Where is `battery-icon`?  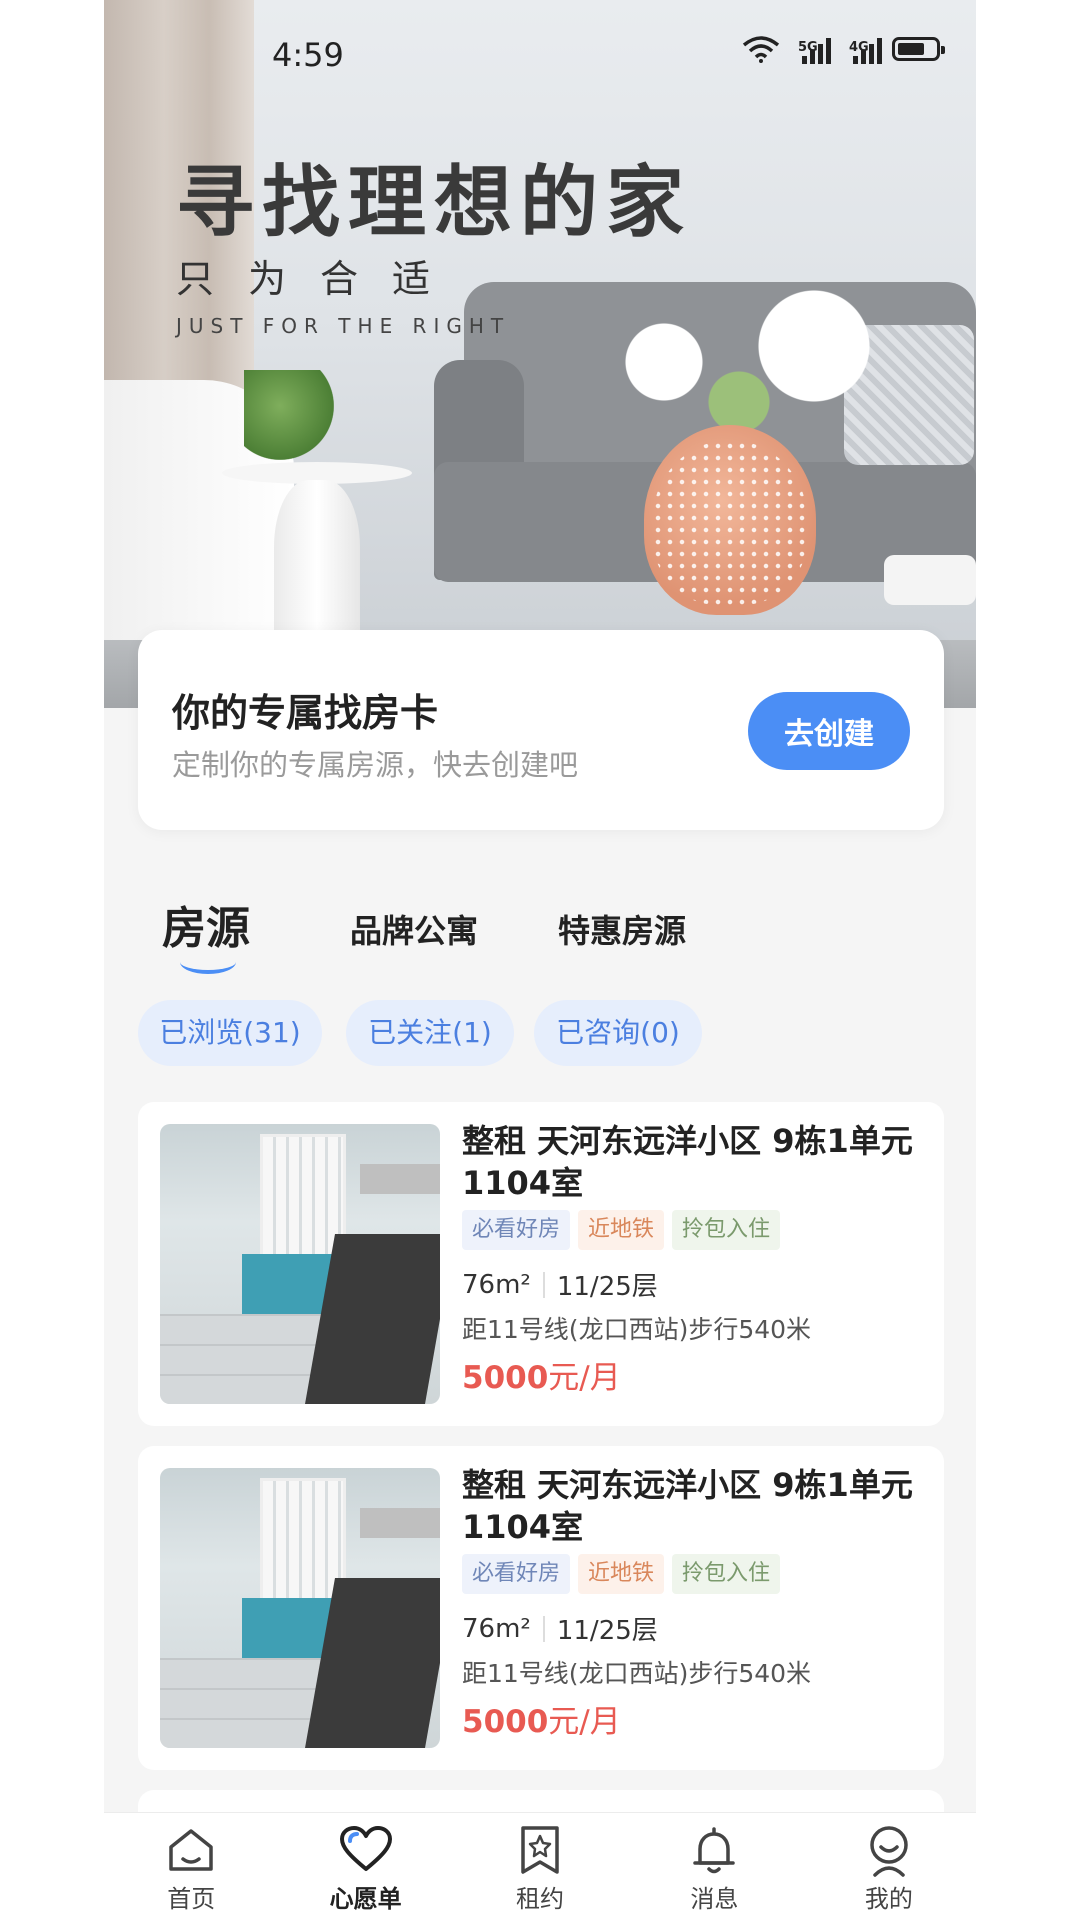 battery-icon is located at coordinates (918, 49).